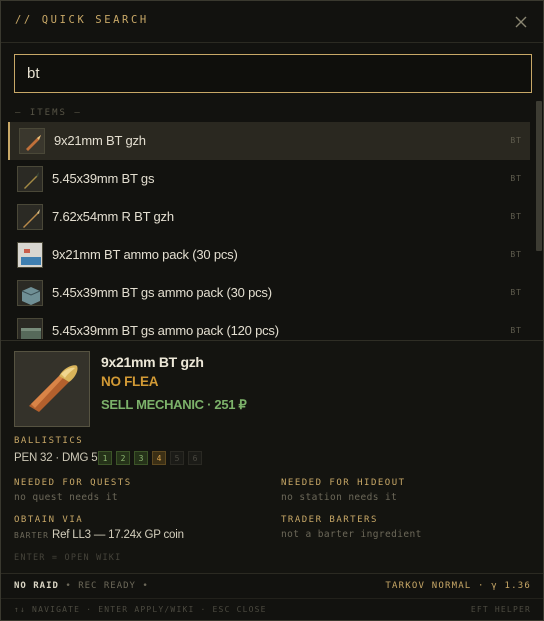 The width and height of the screenshot is (544, 621). I want to click on result-name: 5.45x39mm BT gs ammo pack (120 pcs), so click(165, 330).